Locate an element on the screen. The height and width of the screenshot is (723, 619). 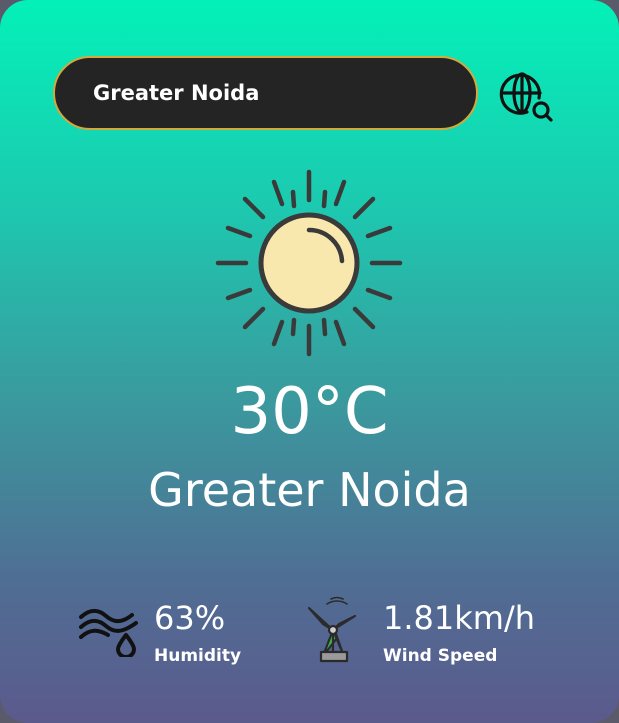
city-search-input is located at coordinates (273, 93).